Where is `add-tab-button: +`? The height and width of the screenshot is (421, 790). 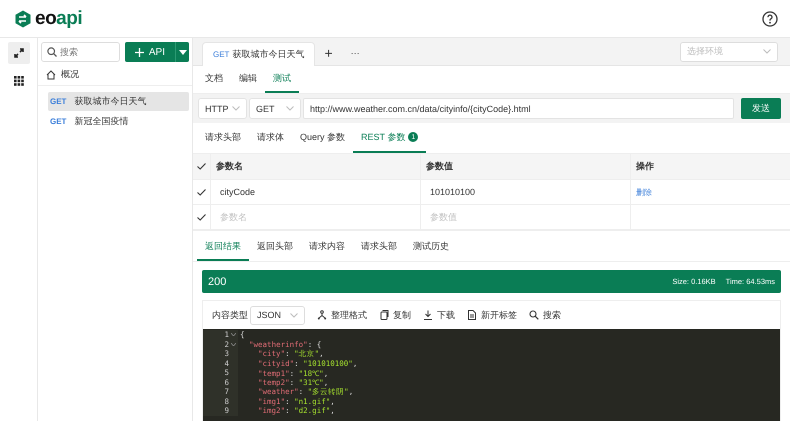 add-tab-button: + is located at coordinates (328, 53).